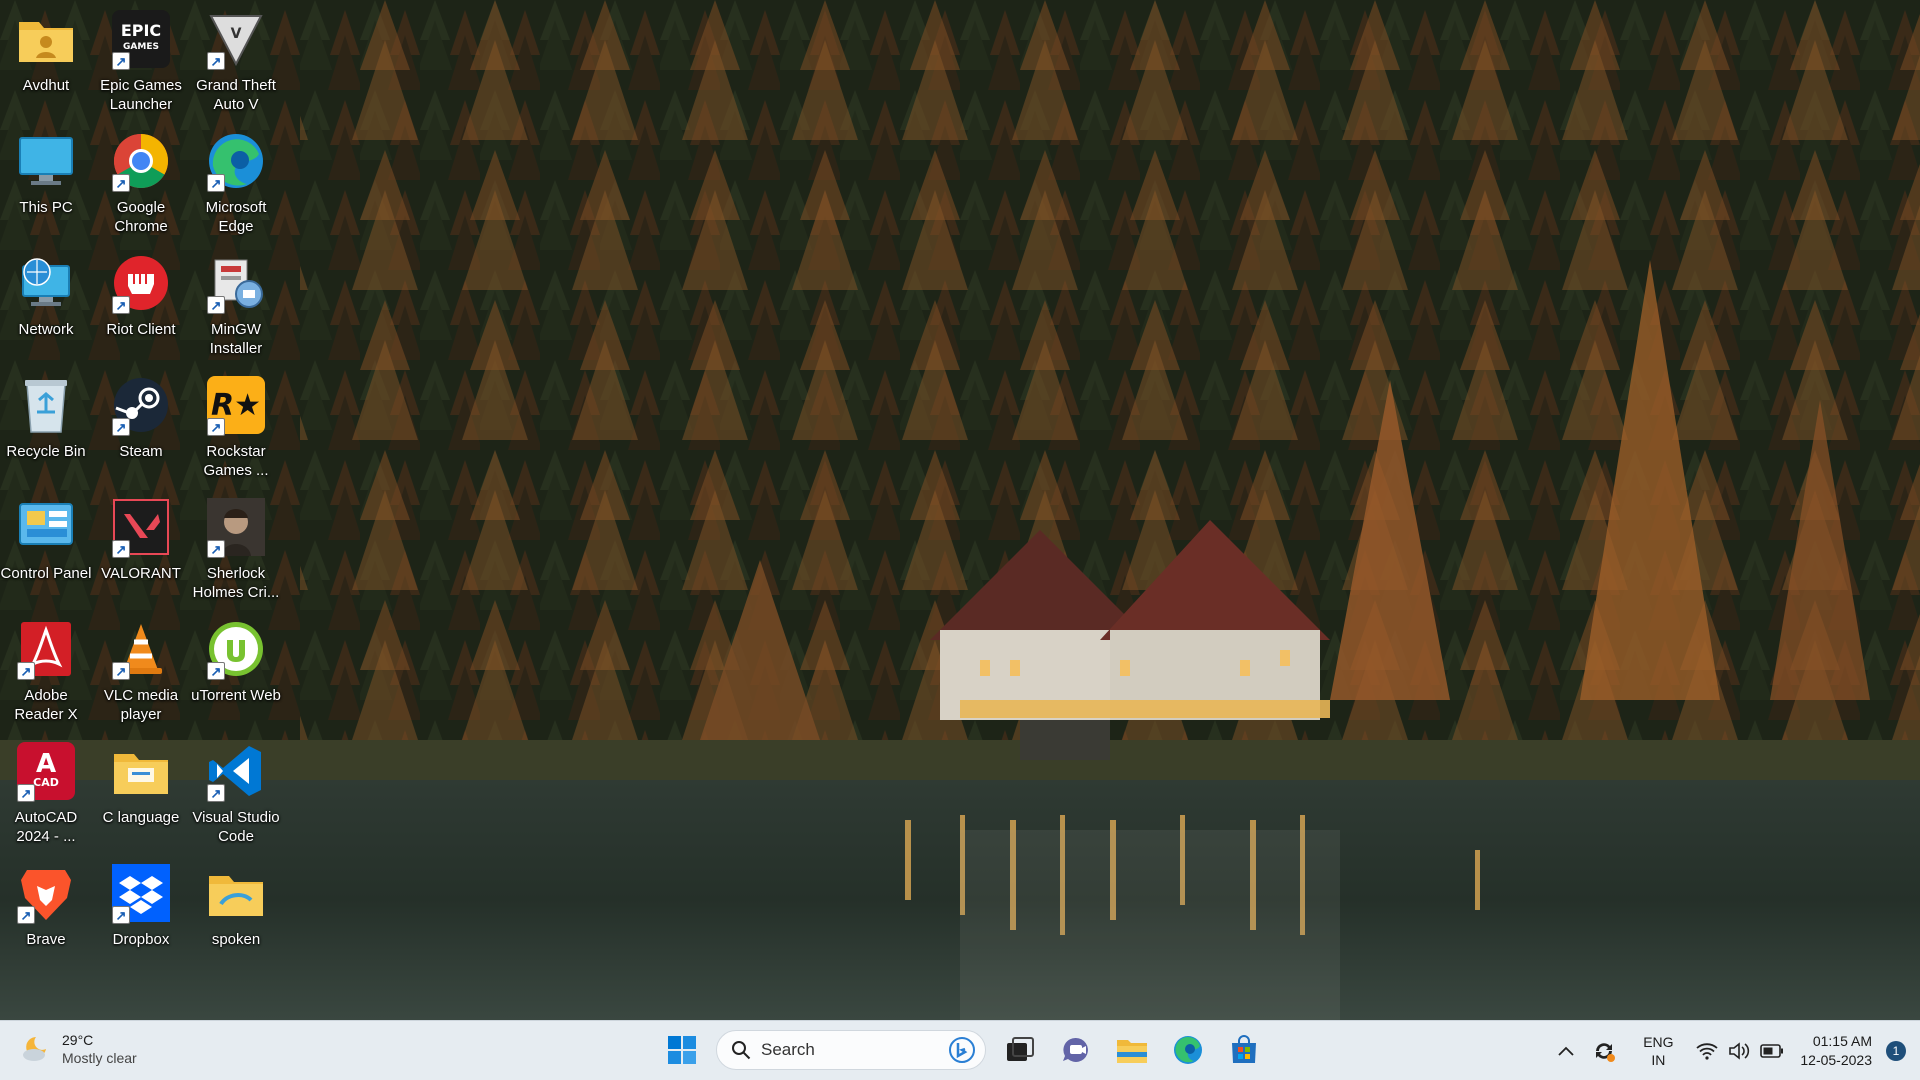  Describe the element at coordinates (236, 791) in the screenshot. I see `desktop-icon-vscode: ↗ Visual Studio Code` at that location.